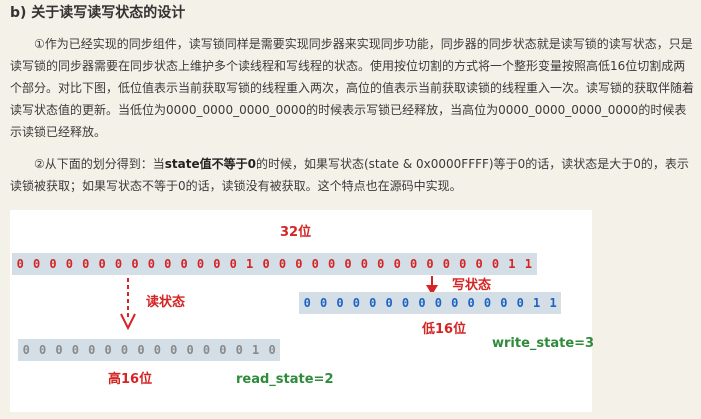 This screenshot has width=701, height=419. What do you see at coordinates (98, 13) in the screenshot?
I see `section-heading: b) 关于读写读写状态的设计` at bounding box center [98, 13].